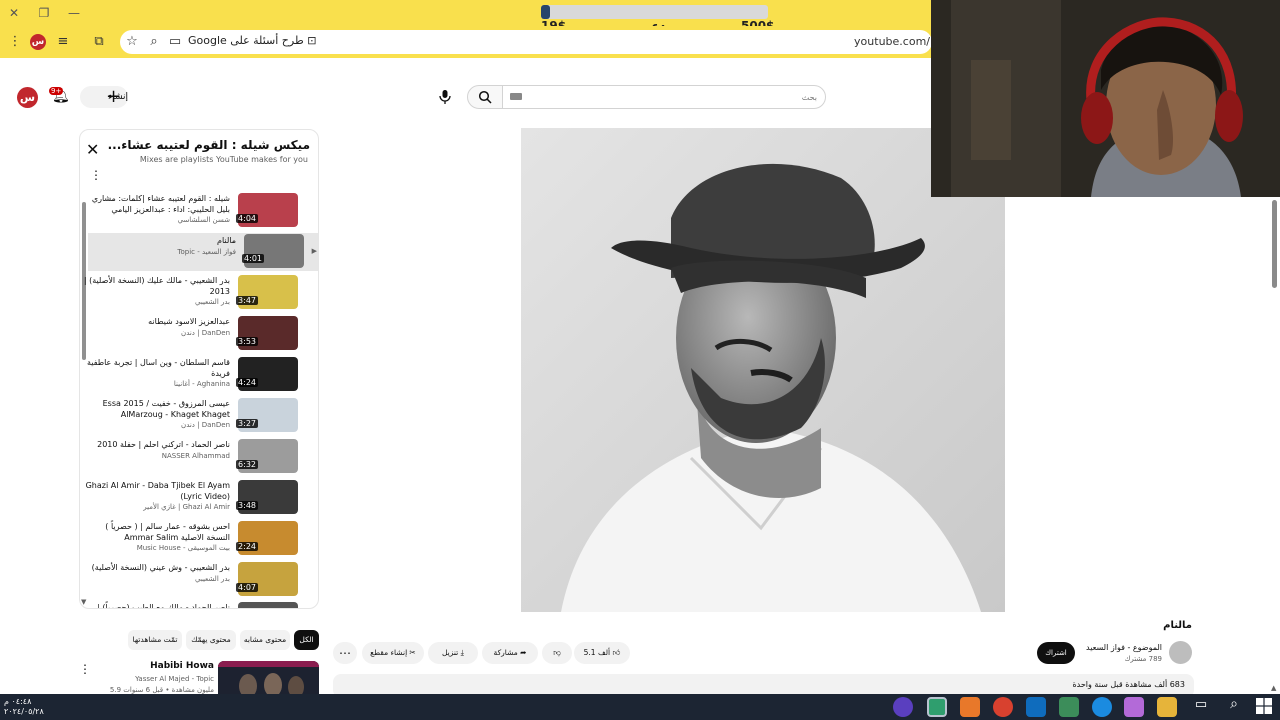 This screenshot has height=720, width=1280. Describe the element at coordinates (92, 149) in the screenshot. I see `close-icon: ✕` at that location.